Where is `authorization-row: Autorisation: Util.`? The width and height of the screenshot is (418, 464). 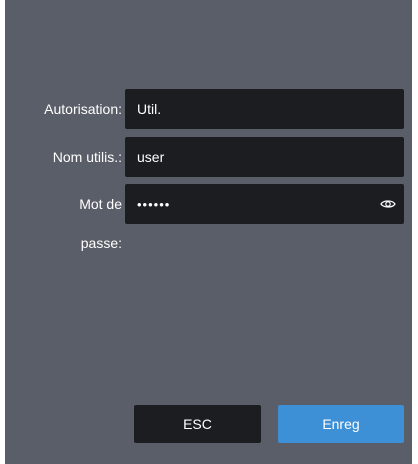 authorization-row: Autorisation: Util. is located at coordinates (208, 109).